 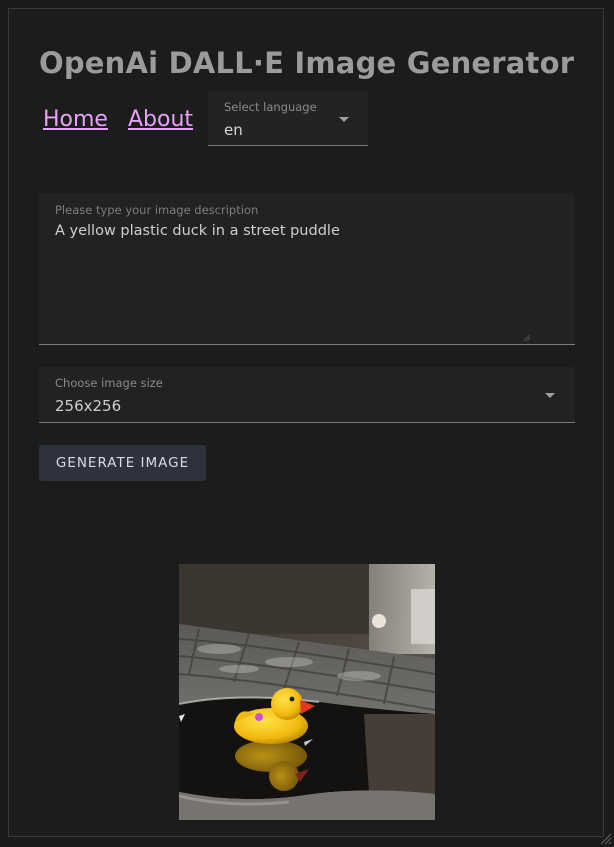 What do you see at coordinates (307, 395) in the screenshot?
I see `image-size-select: Choose image size 256x256` at bounding box center [307, 395].